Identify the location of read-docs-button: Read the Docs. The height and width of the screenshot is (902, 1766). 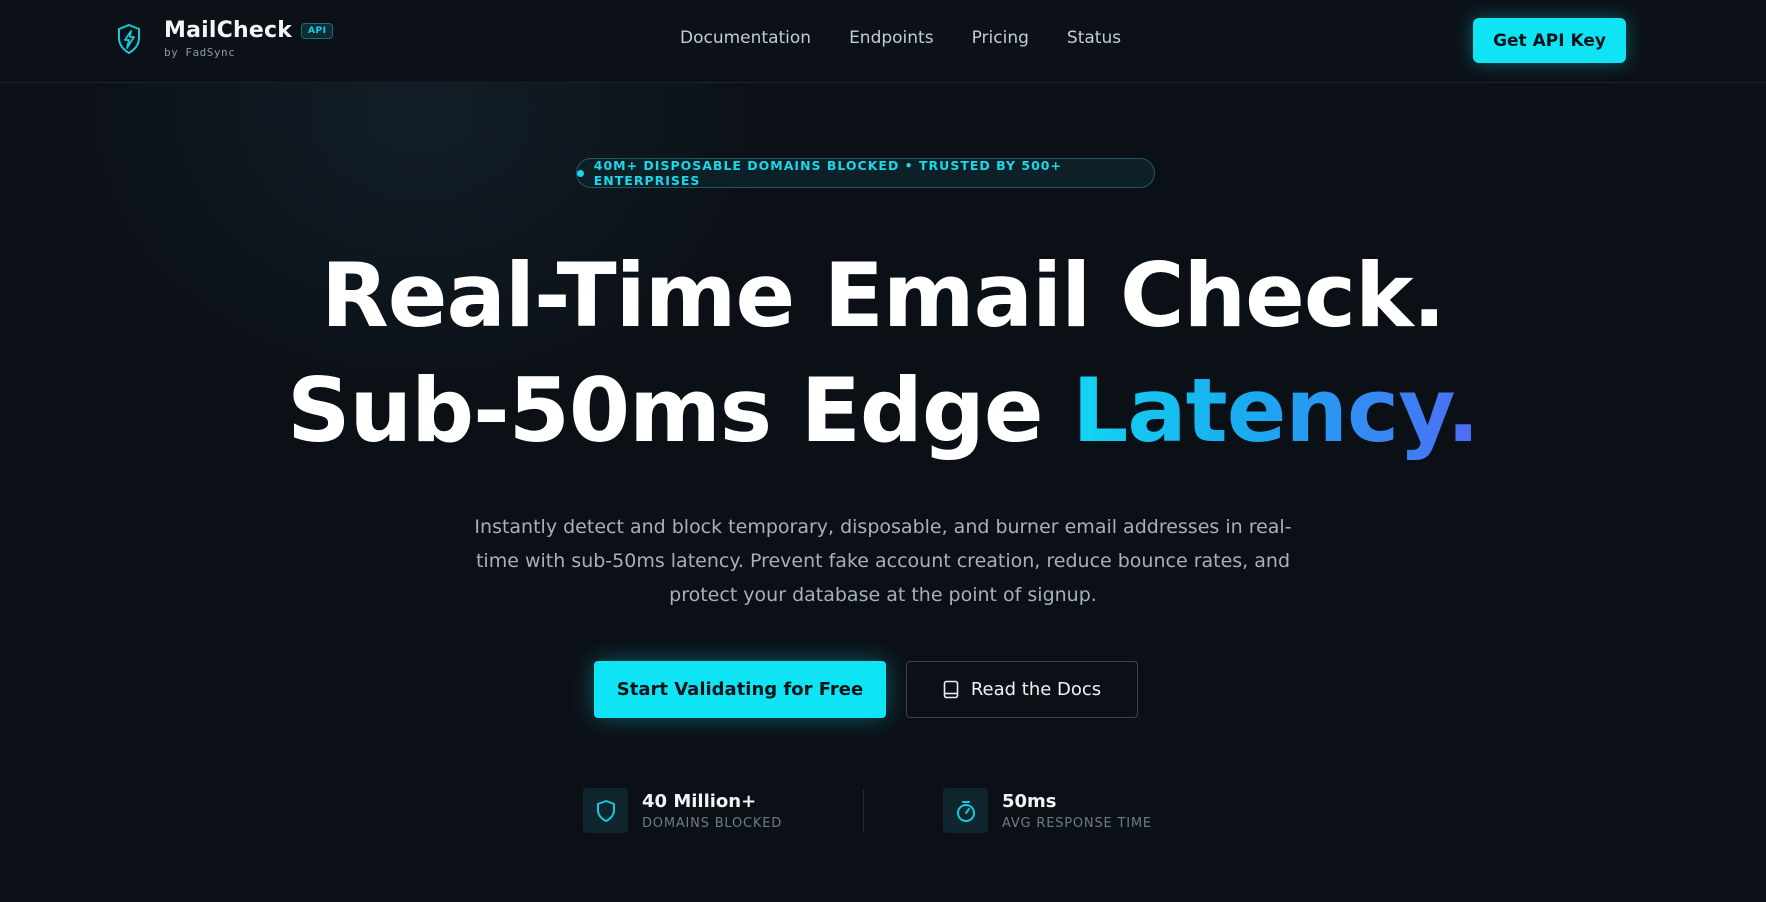
(1022, 689).